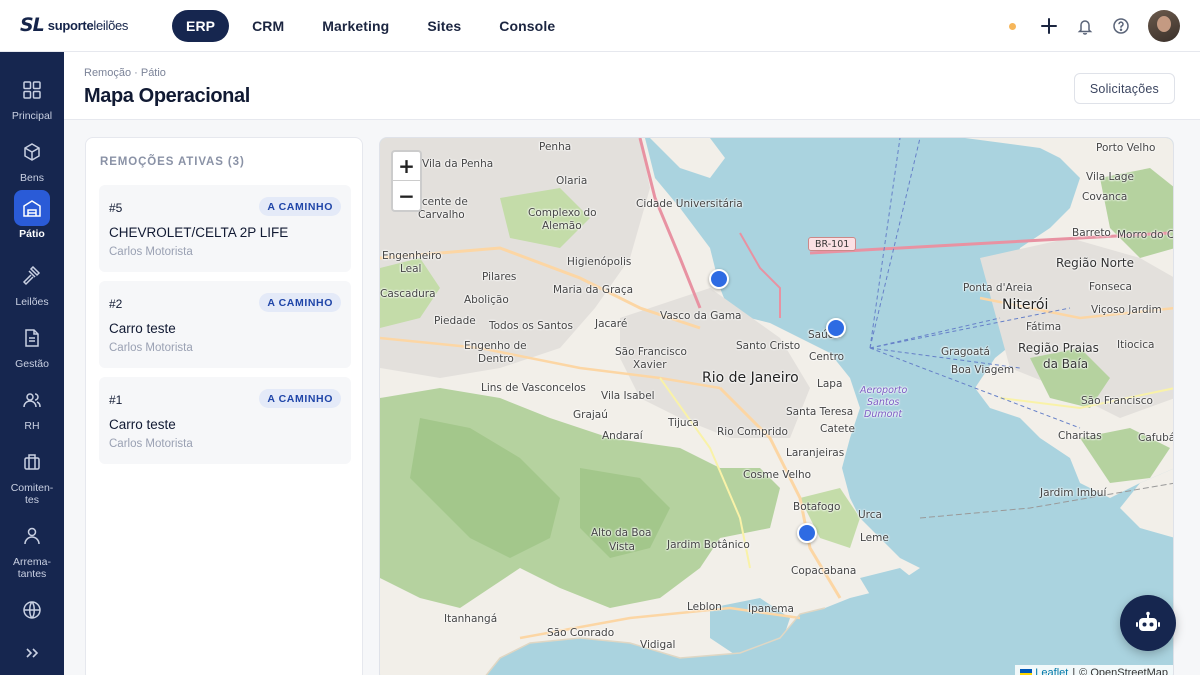 Image resolution: width=1200 pixels, height=675 pixels. What do you see at coordinates (32, 152) in the screenshot?
I see `box-icon` at bounding box center [32, 152].